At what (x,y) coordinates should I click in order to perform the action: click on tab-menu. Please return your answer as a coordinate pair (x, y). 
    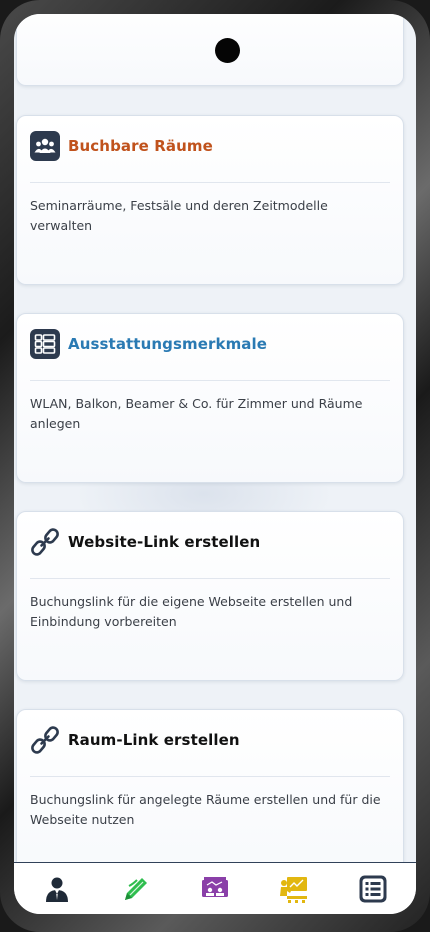
    Looking at the image, I should click on (373, 889).